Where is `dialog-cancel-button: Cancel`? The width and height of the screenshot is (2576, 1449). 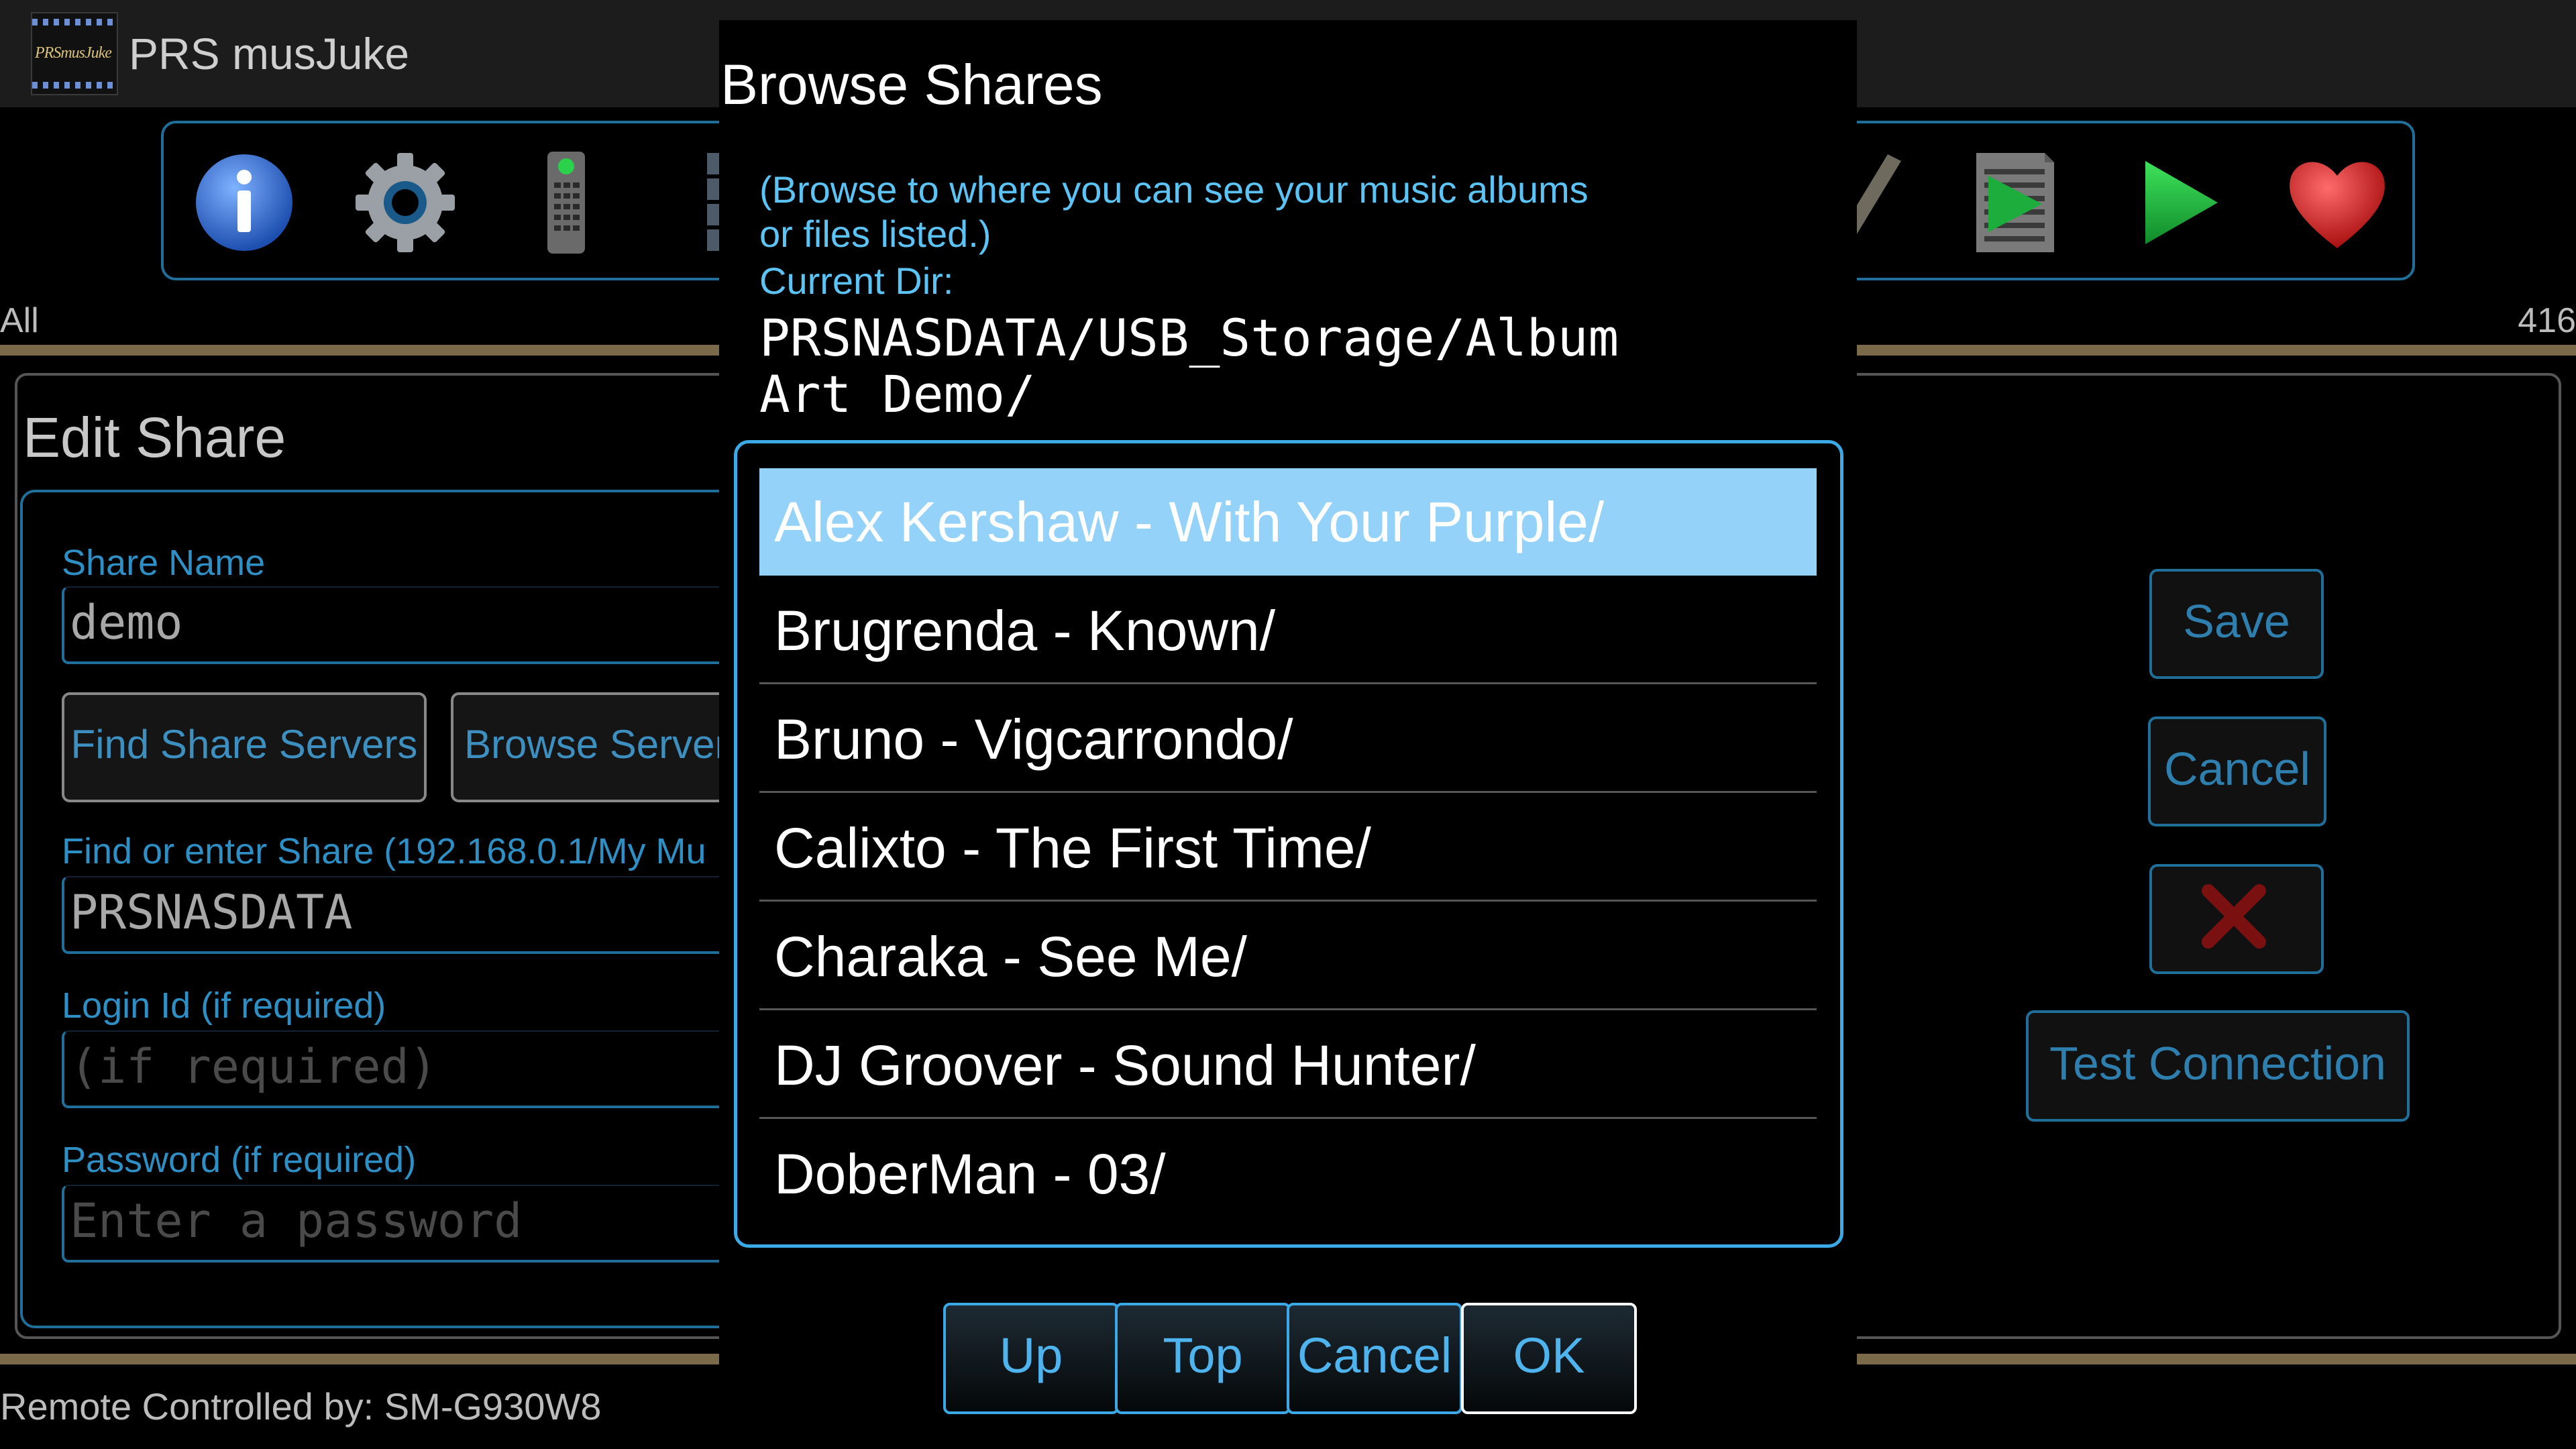 dialog-cancel-button: Cancel is located at coordinates (1374, 1358).